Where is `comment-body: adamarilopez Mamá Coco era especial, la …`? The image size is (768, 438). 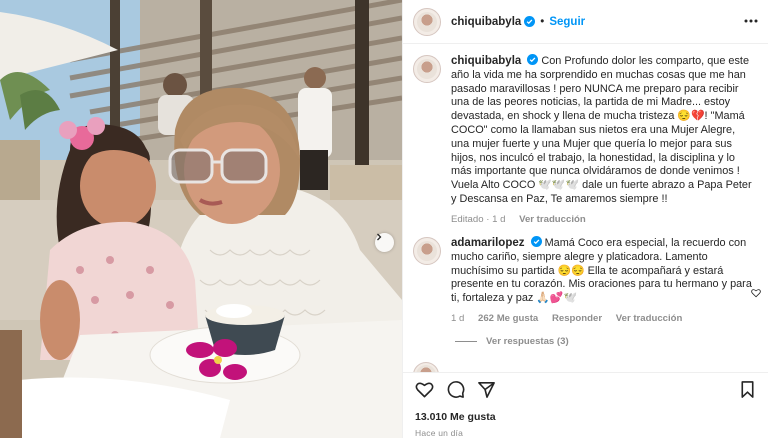
comment-body: adamarilopez Mamá Coco era especial, la … is located at coordinates (602, 281).